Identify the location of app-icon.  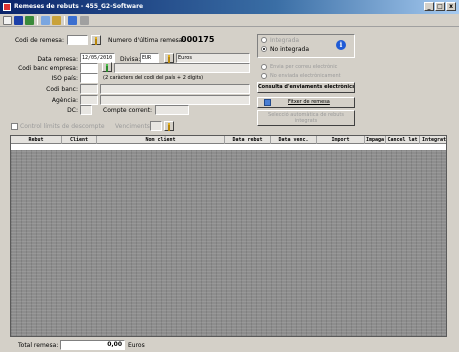
(7, 7).